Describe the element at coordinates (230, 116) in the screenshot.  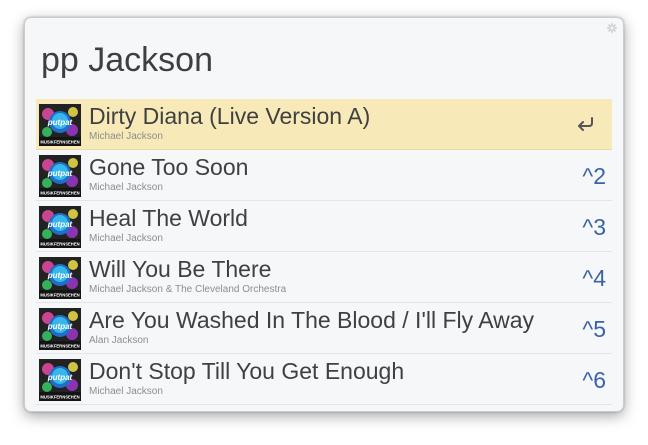
I see `result-title: Dirty Diana (Live Version A)` at that location.